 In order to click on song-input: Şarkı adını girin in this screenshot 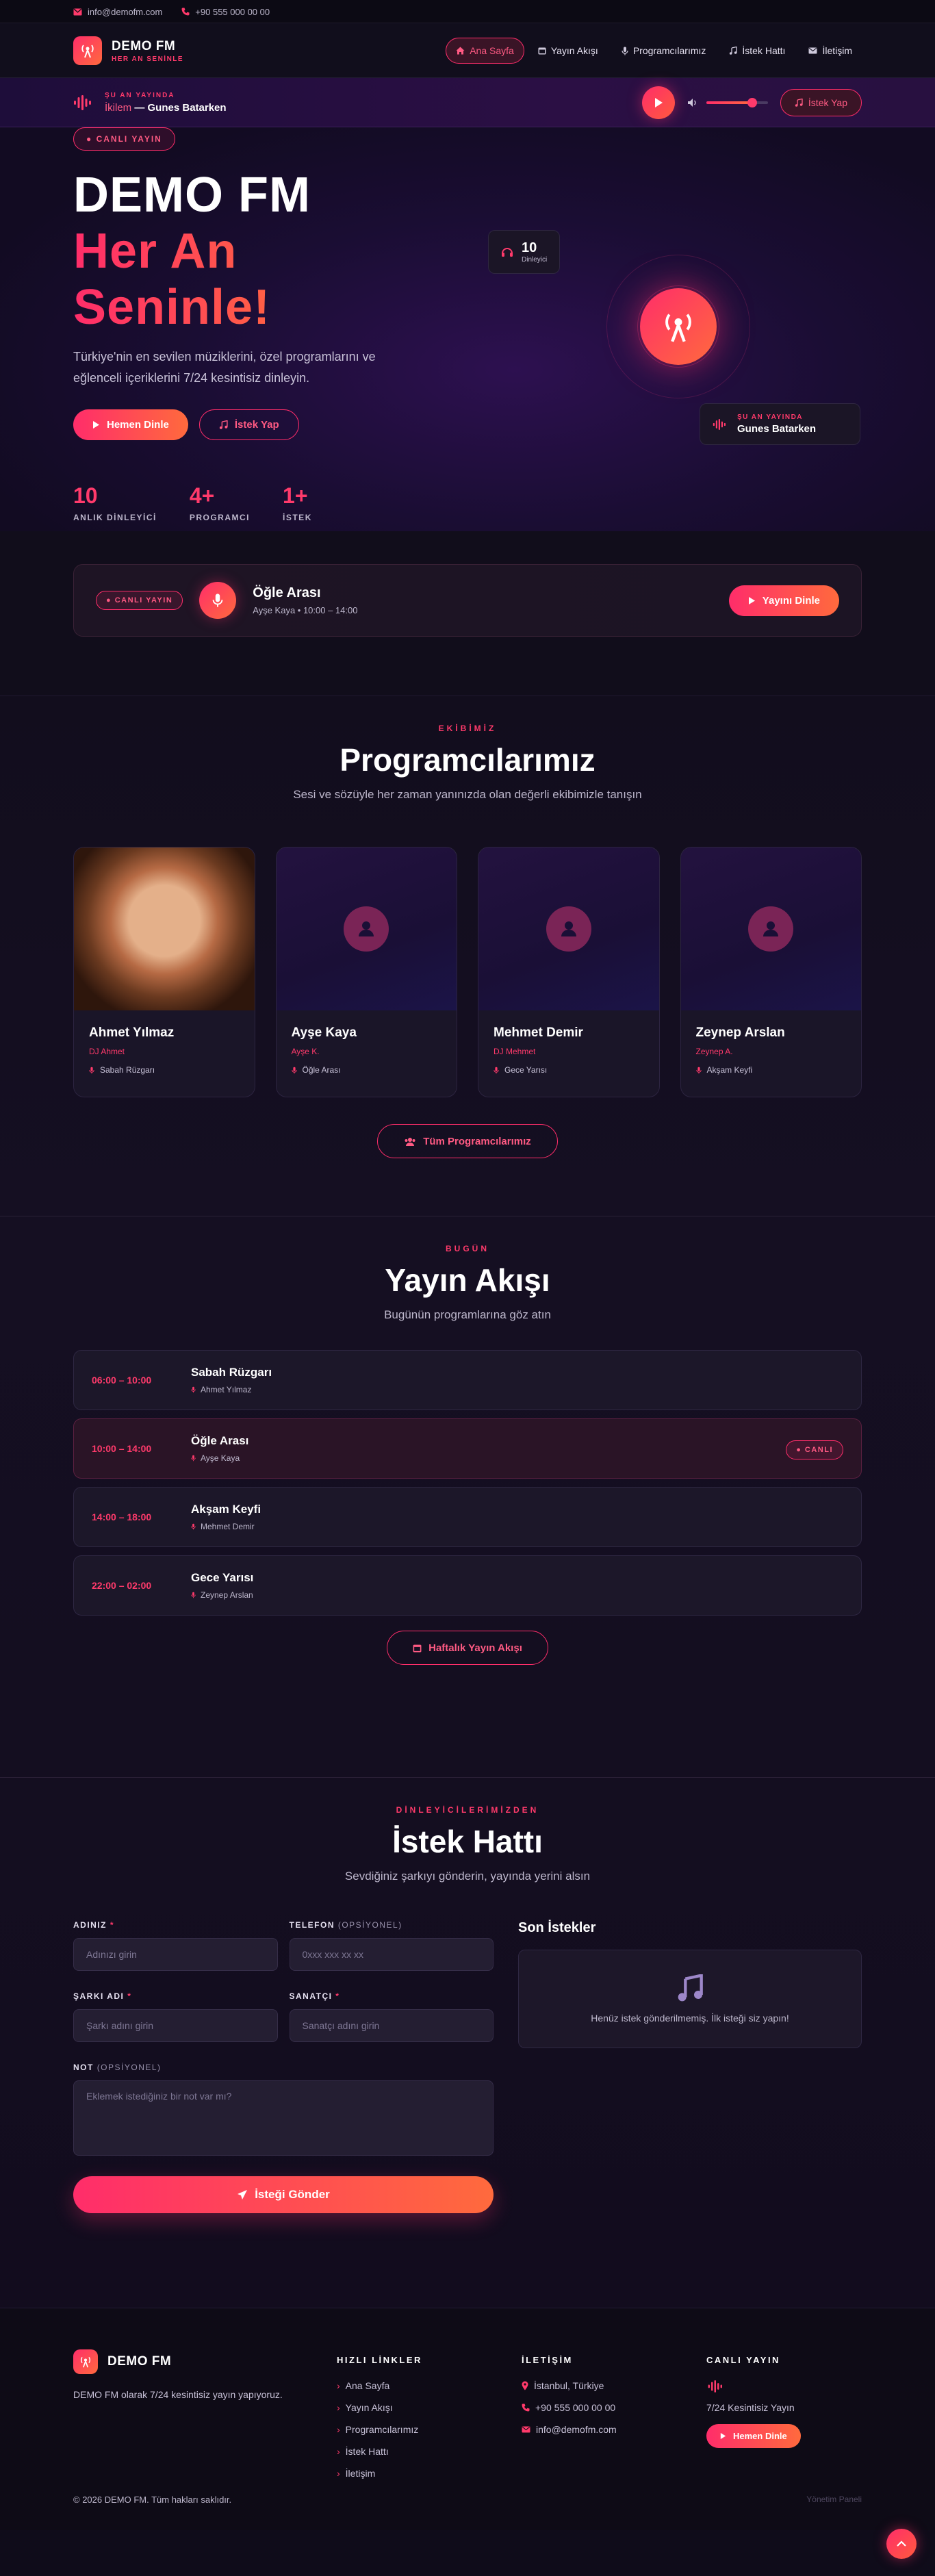, I will do `click(175, 2026)`.